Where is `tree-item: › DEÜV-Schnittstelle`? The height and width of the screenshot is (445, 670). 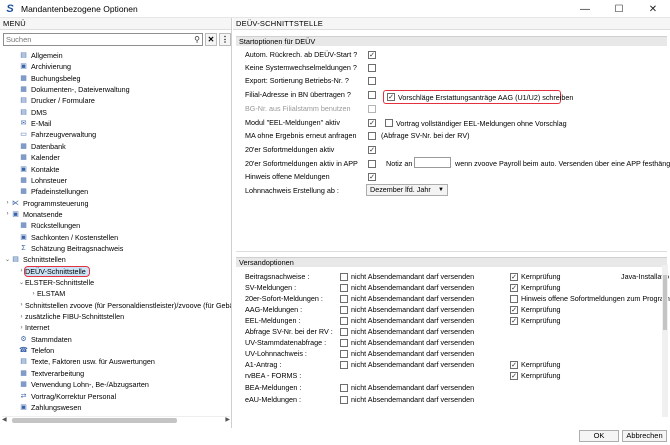
tree-item: › DEÜV-Schnittstelle is located at coordinates (54, 271).